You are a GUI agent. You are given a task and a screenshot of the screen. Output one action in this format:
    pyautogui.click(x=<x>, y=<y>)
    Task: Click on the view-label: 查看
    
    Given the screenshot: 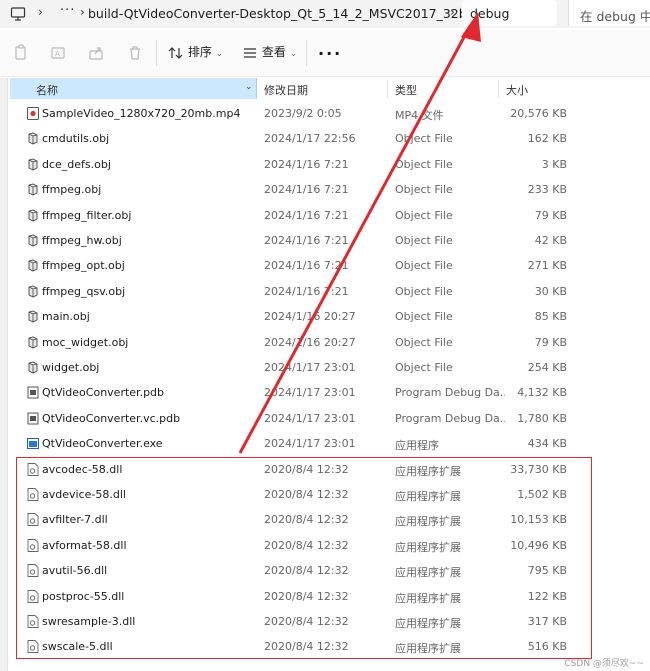 What is the action you would take?
    pyautogui.click(x=273, y=52)
    